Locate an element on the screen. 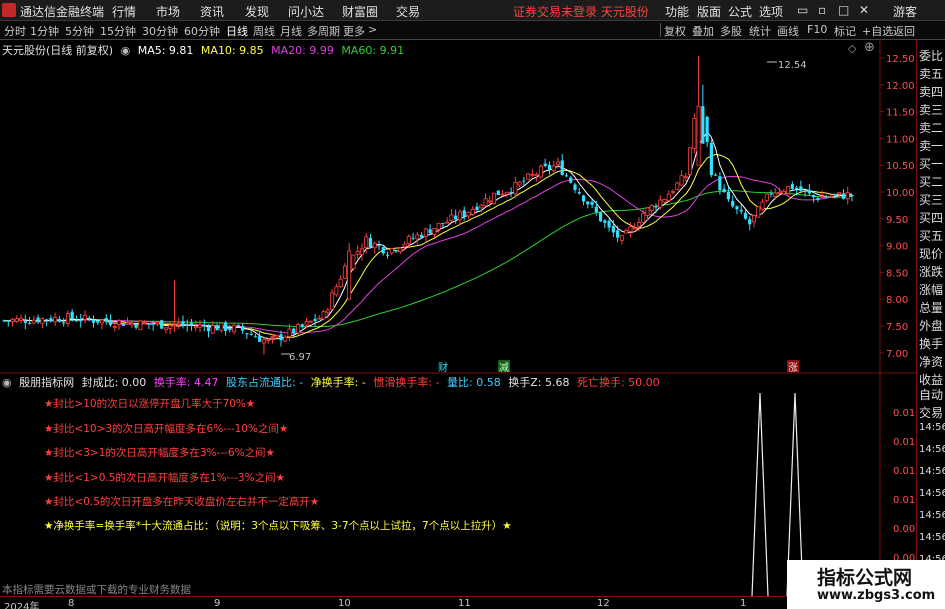 The height and width of the screenshot is (609, 945). btn-adjust: 复权 is located at coordinates (675, 31).